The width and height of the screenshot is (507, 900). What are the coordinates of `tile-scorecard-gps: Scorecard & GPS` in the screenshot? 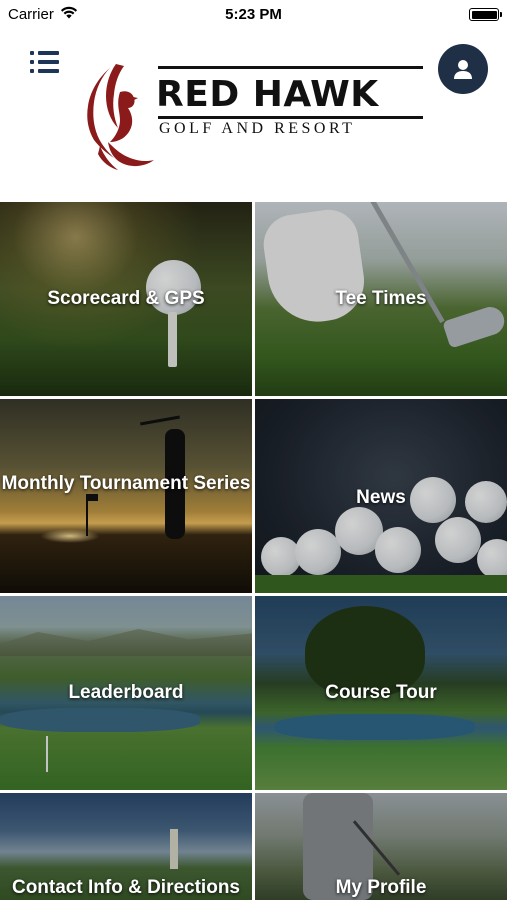 It's located at (126, 299).